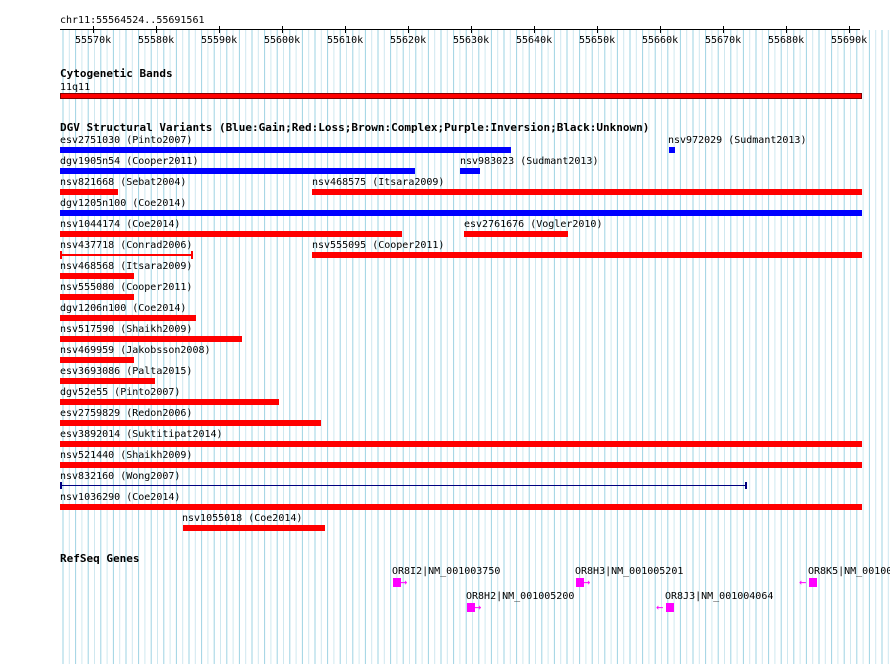  Describe the element at coordinates (129, 161) in the screenshot. I see `dgv-feature-label: dgv1905n54 (Cooper2011)` at that location.